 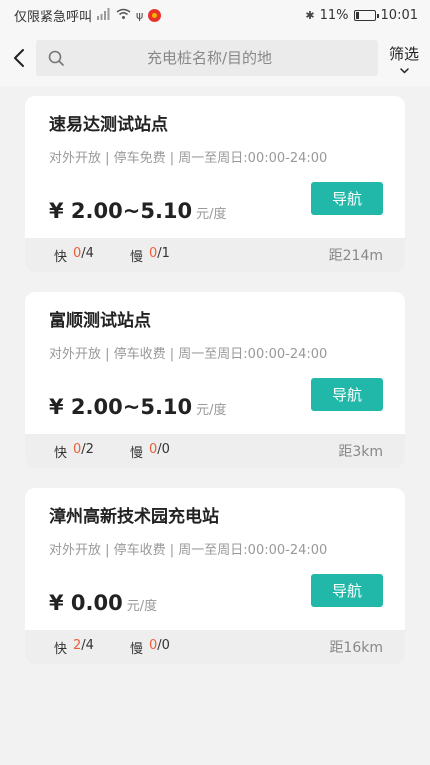 What do you see at coordinates (404, 69) in the screenshot?
I see `chevron-down-icon` at bounding box center [404, 69].